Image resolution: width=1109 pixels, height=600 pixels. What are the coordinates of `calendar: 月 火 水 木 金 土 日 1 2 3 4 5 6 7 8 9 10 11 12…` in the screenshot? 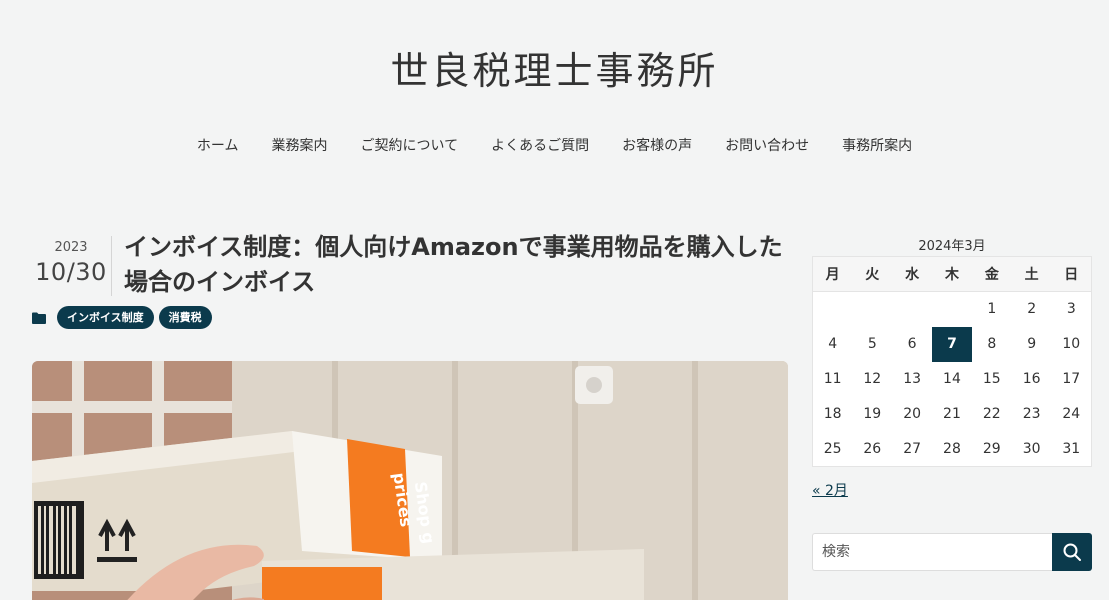 It's located at (952, 361).